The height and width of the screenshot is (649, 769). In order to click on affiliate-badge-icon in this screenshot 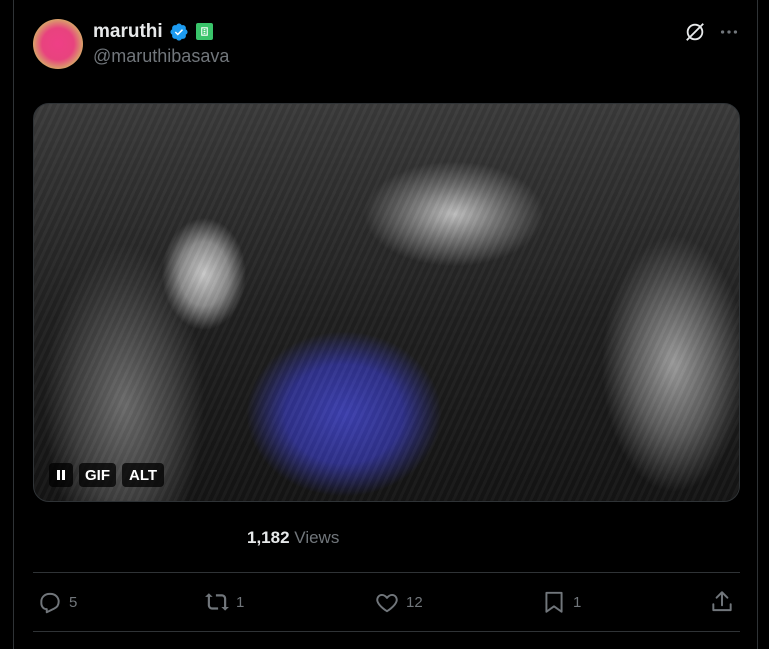, I will do `click(204, 31)`.